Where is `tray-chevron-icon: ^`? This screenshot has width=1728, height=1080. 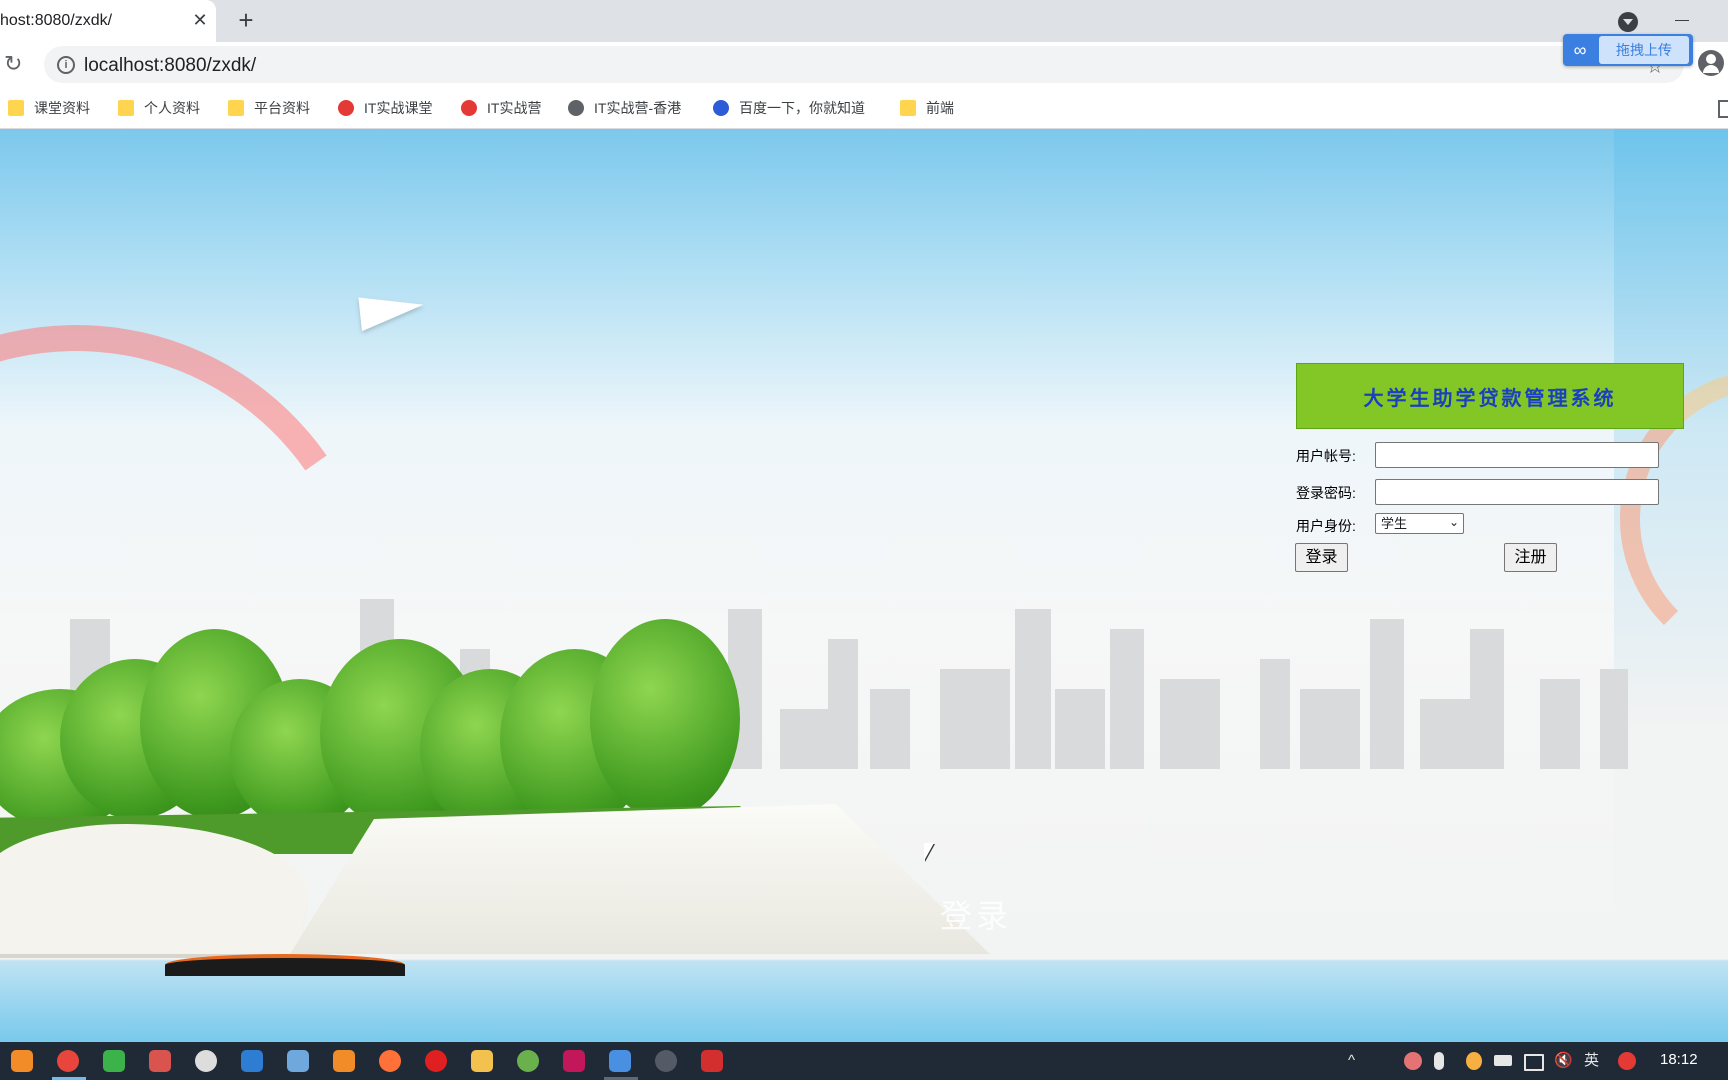 tray-chevron-icon: ^ is located at coordinates (1351, 1061).